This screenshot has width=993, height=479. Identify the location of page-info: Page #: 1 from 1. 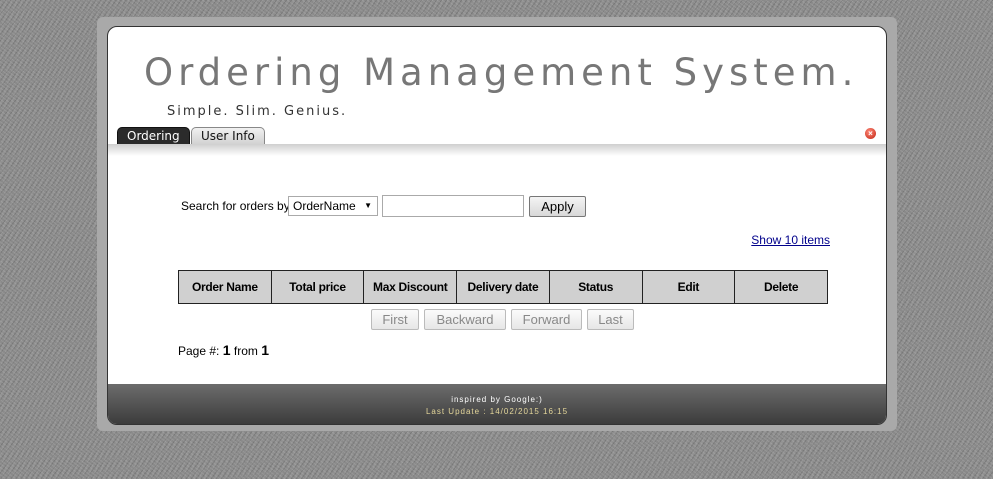
(223, 350).